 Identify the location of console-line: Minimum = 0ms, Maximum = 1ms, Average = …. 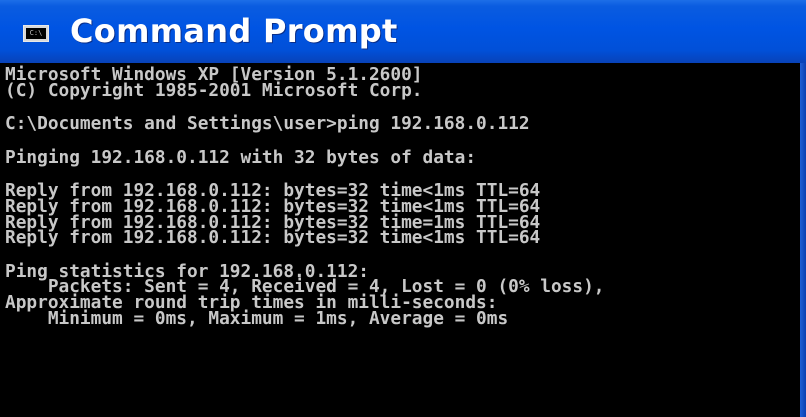
(257, 318).